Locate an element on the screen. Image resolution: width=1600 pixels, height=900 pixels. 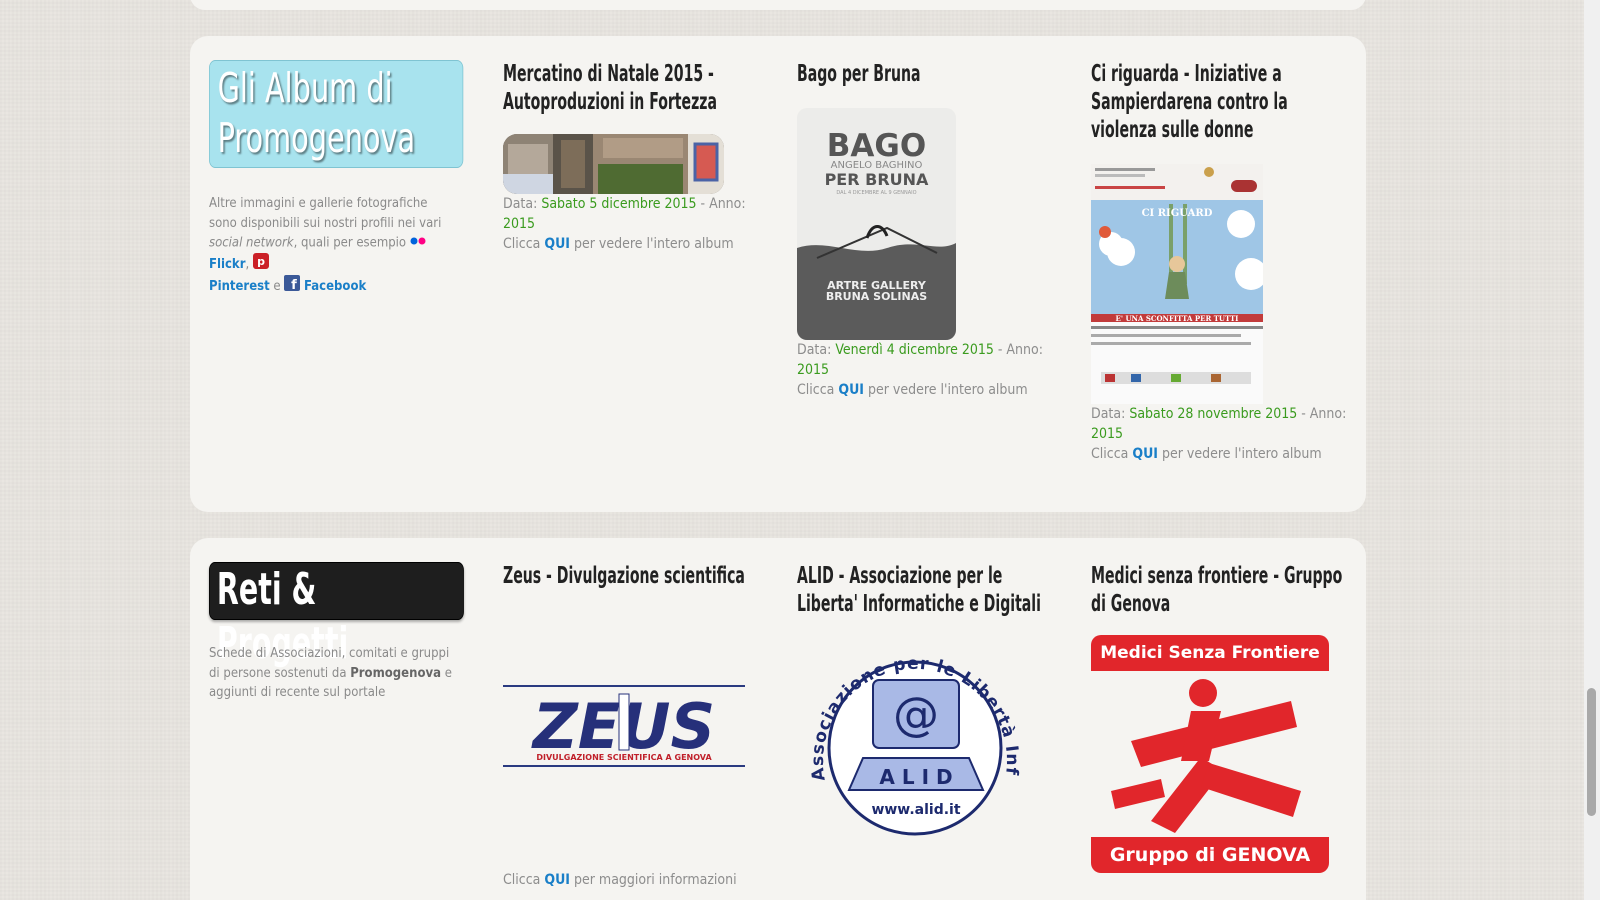
msf-top-banner: Medici Senza Frontiere is located at coordinates (1210, 653).